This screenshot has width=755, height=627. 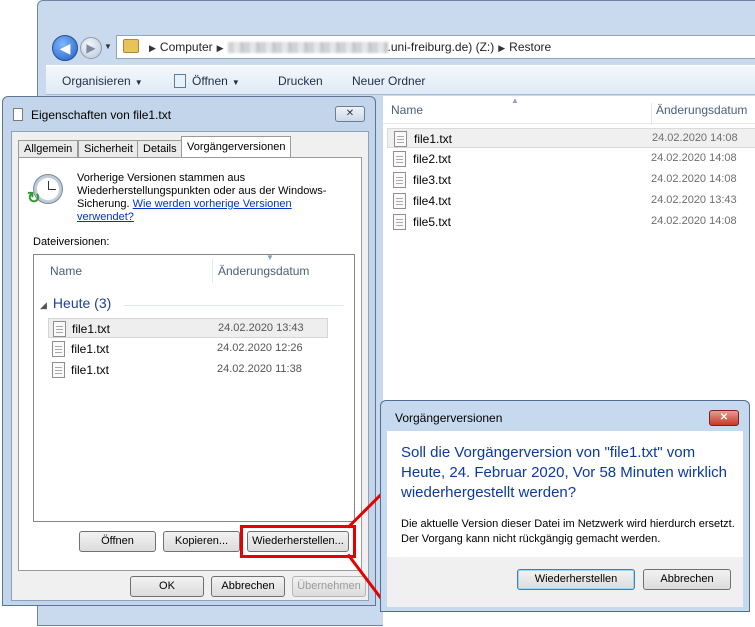 What do you see at coordinates (571, 159) in the screenshot?
I see `file-row: file2.txt 24.02.2020 14:08` at bounding box center [571, 159].